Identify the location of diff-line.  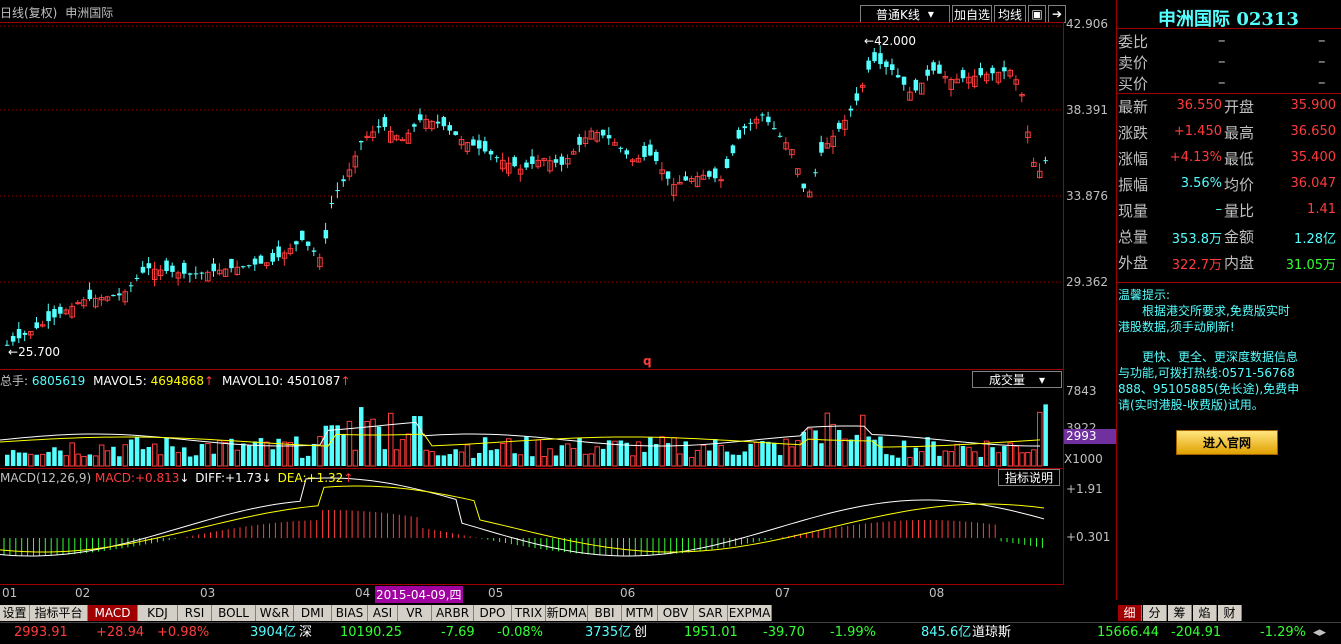
(522, 517).